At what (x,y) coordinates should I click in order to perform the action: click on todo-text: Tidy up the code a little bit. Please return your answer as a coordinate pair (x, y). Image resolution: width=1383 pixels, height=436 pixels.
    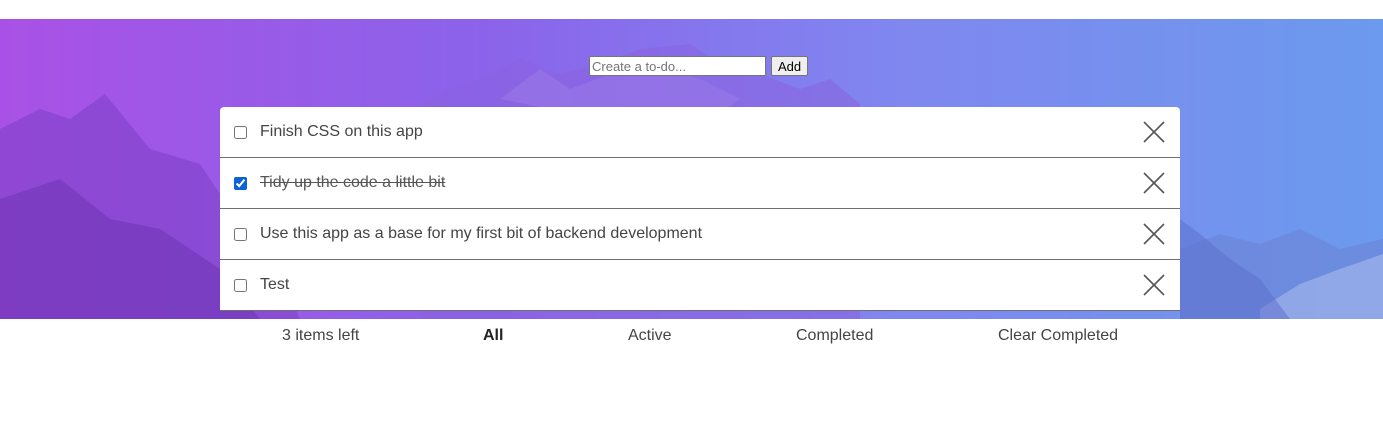
    Looking at the image, I should click on (353, 182).